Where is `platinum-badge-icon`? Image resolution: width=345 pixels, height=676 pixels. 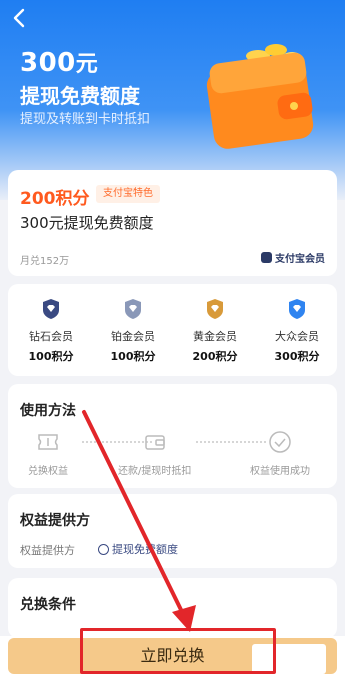
platinum-badge-icon is located at coordinates (133, 309).